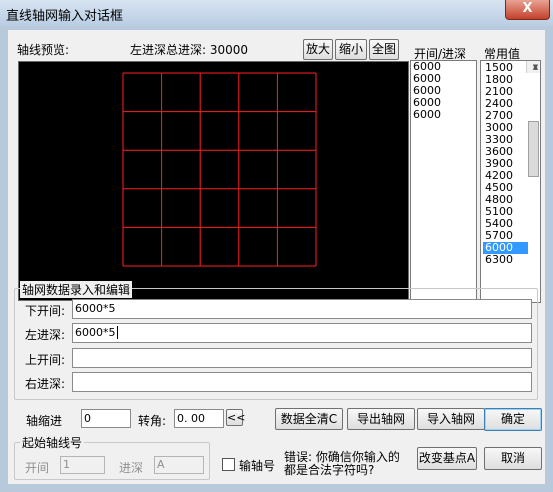 This screenshot has width=553, height=492. Describe the element at coordinates (45, 335) in the screenshot. I see `left-depth-label: 左进深:` at that location.